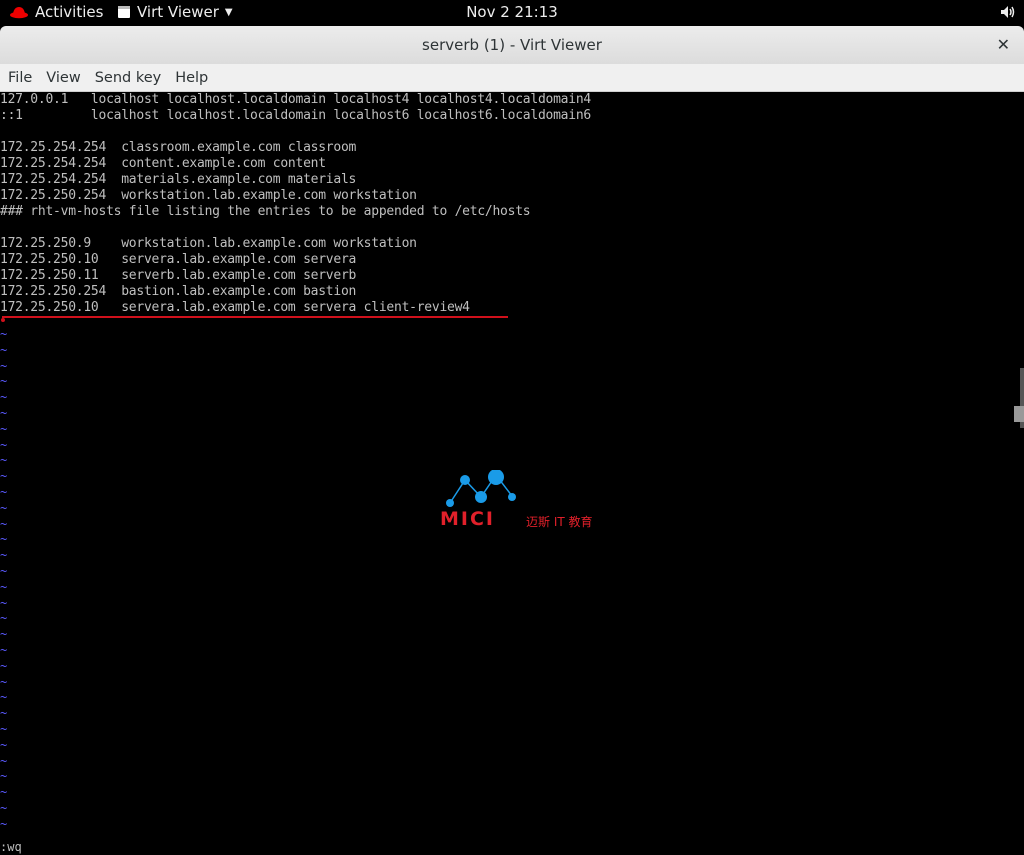 The height and width of the screenshot is (855, 1024). Describe the element at coordinates (178, 12) in the screenshot. I see `app-menu-label: Virt Viewer` at that location.